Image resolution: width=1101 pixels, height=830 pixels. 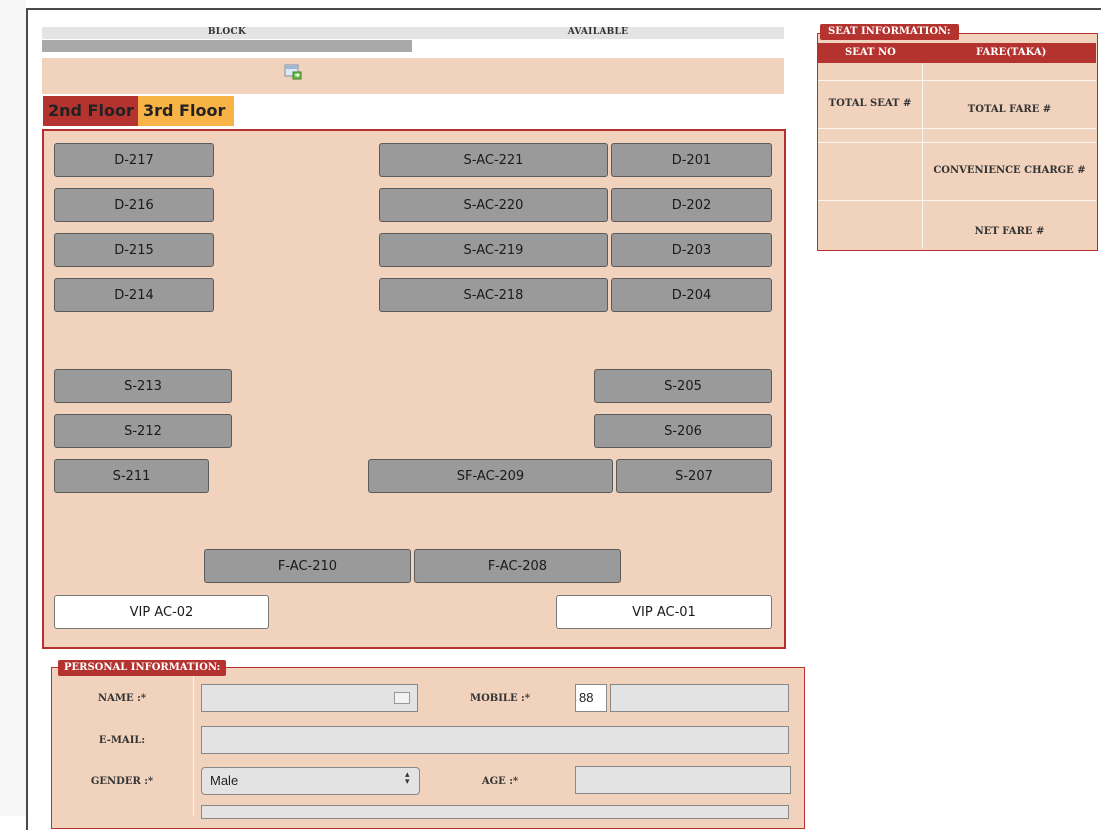 What do you see at coordinates (161, 612) in the screenshot?
I see `seat-vip-ac-02: VIP AC-02` at bounding box center [161, 612].